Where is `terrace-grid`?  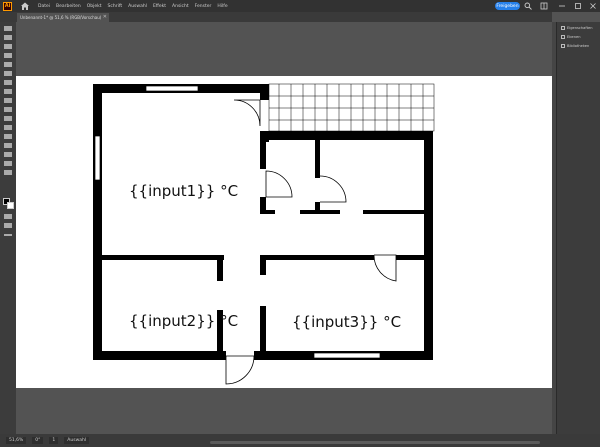 terrace-grid is located at coordinates (351, 107).